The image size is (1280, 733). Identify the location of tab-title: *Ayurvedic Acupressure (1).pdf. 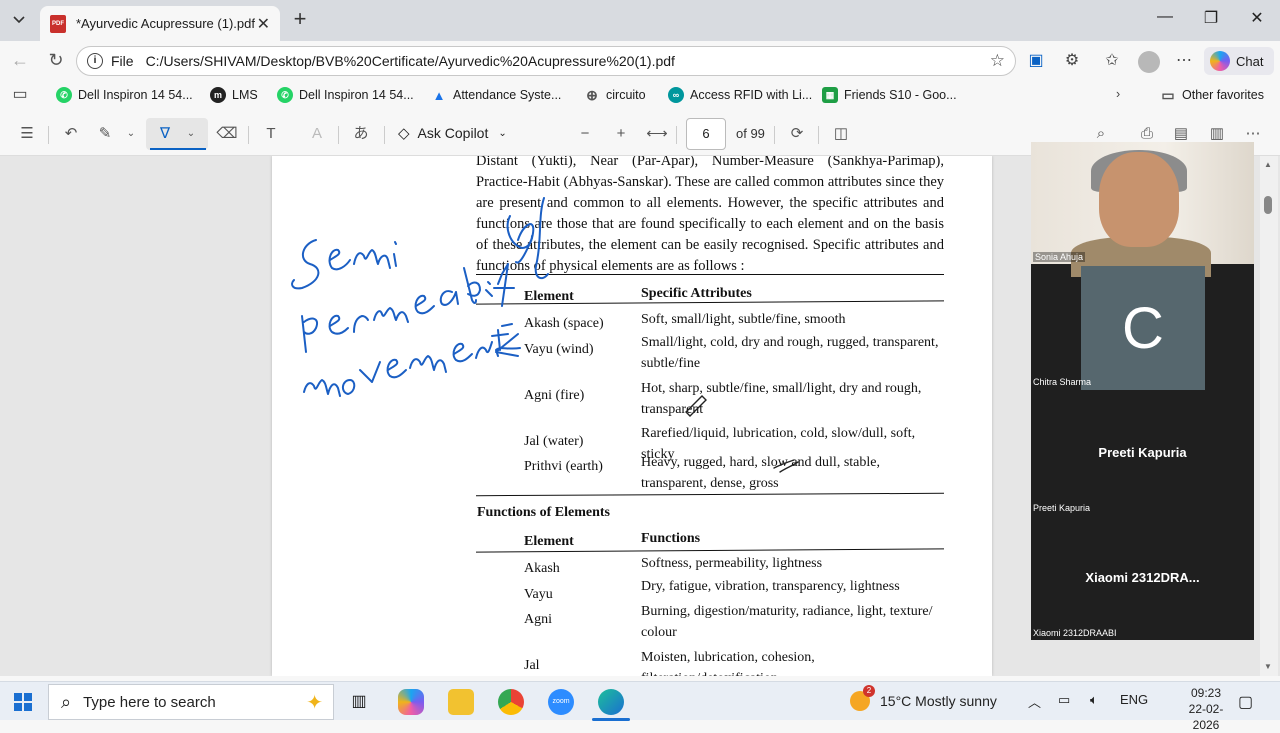
(165, 23).